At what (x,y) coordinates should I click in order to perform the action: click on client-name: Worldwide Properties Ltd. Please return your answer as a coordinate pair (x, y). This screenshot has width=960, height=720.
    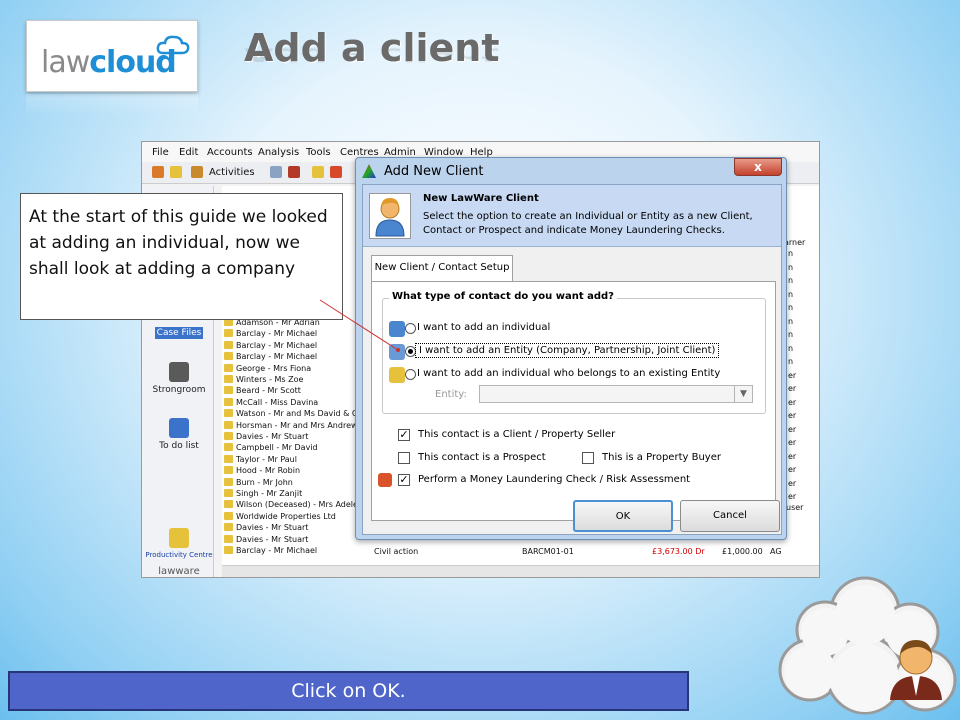
    Looking at the image, I should click on (286, 516).